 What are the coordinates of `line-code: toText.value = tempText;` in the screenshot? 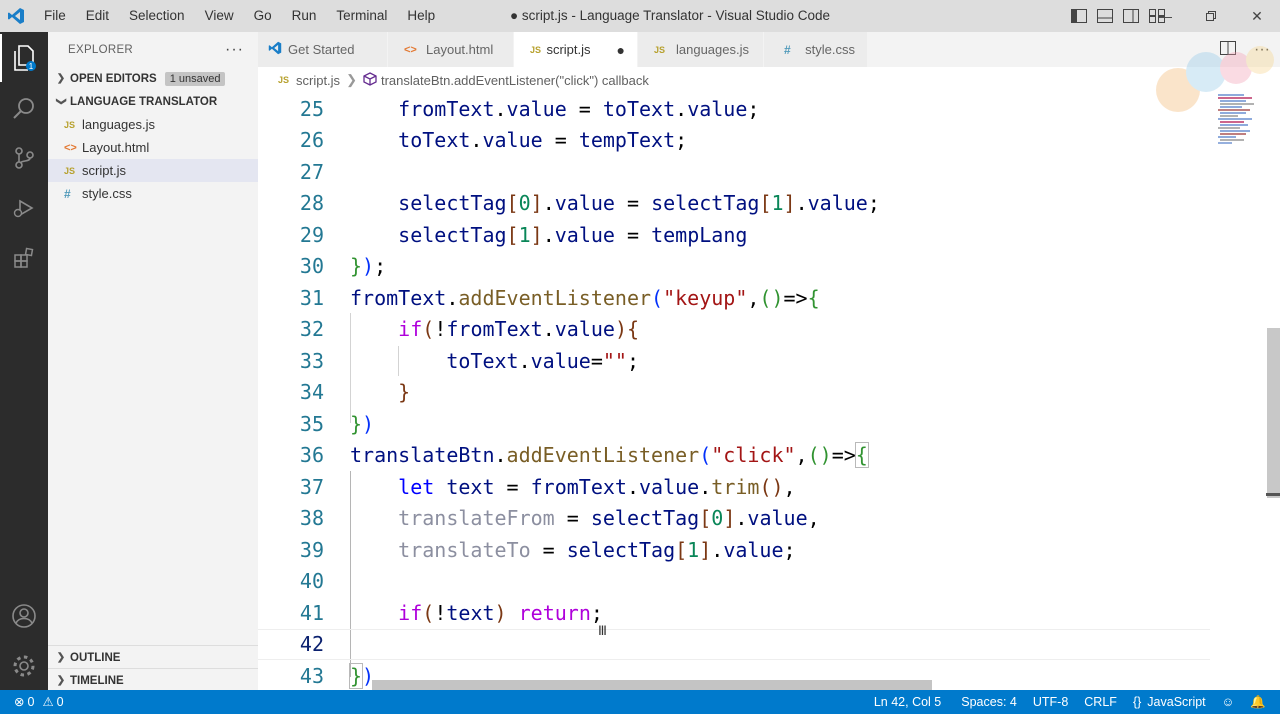 It's located at (543, 140).